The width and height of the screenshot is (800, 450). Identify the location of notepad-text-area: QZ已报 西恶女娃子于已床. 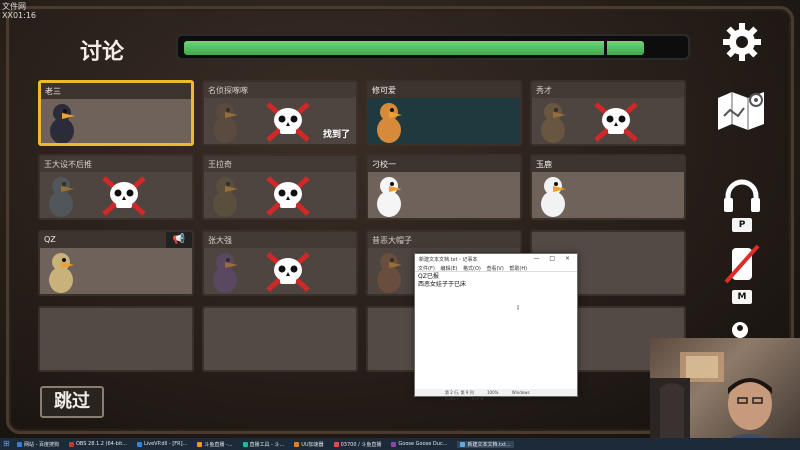
(496, 330).